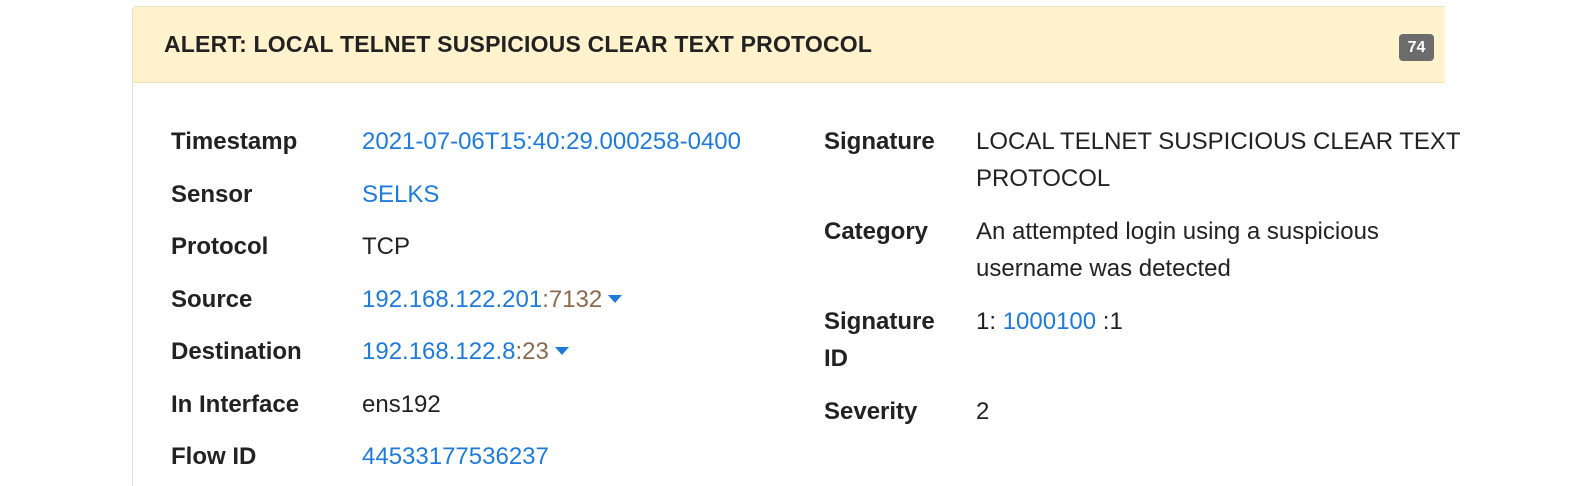  What do you see at coordinates (455, 456) in the screenshot?
I see `flow-id-link: 44533177536237` at bounding box center [455, 456].